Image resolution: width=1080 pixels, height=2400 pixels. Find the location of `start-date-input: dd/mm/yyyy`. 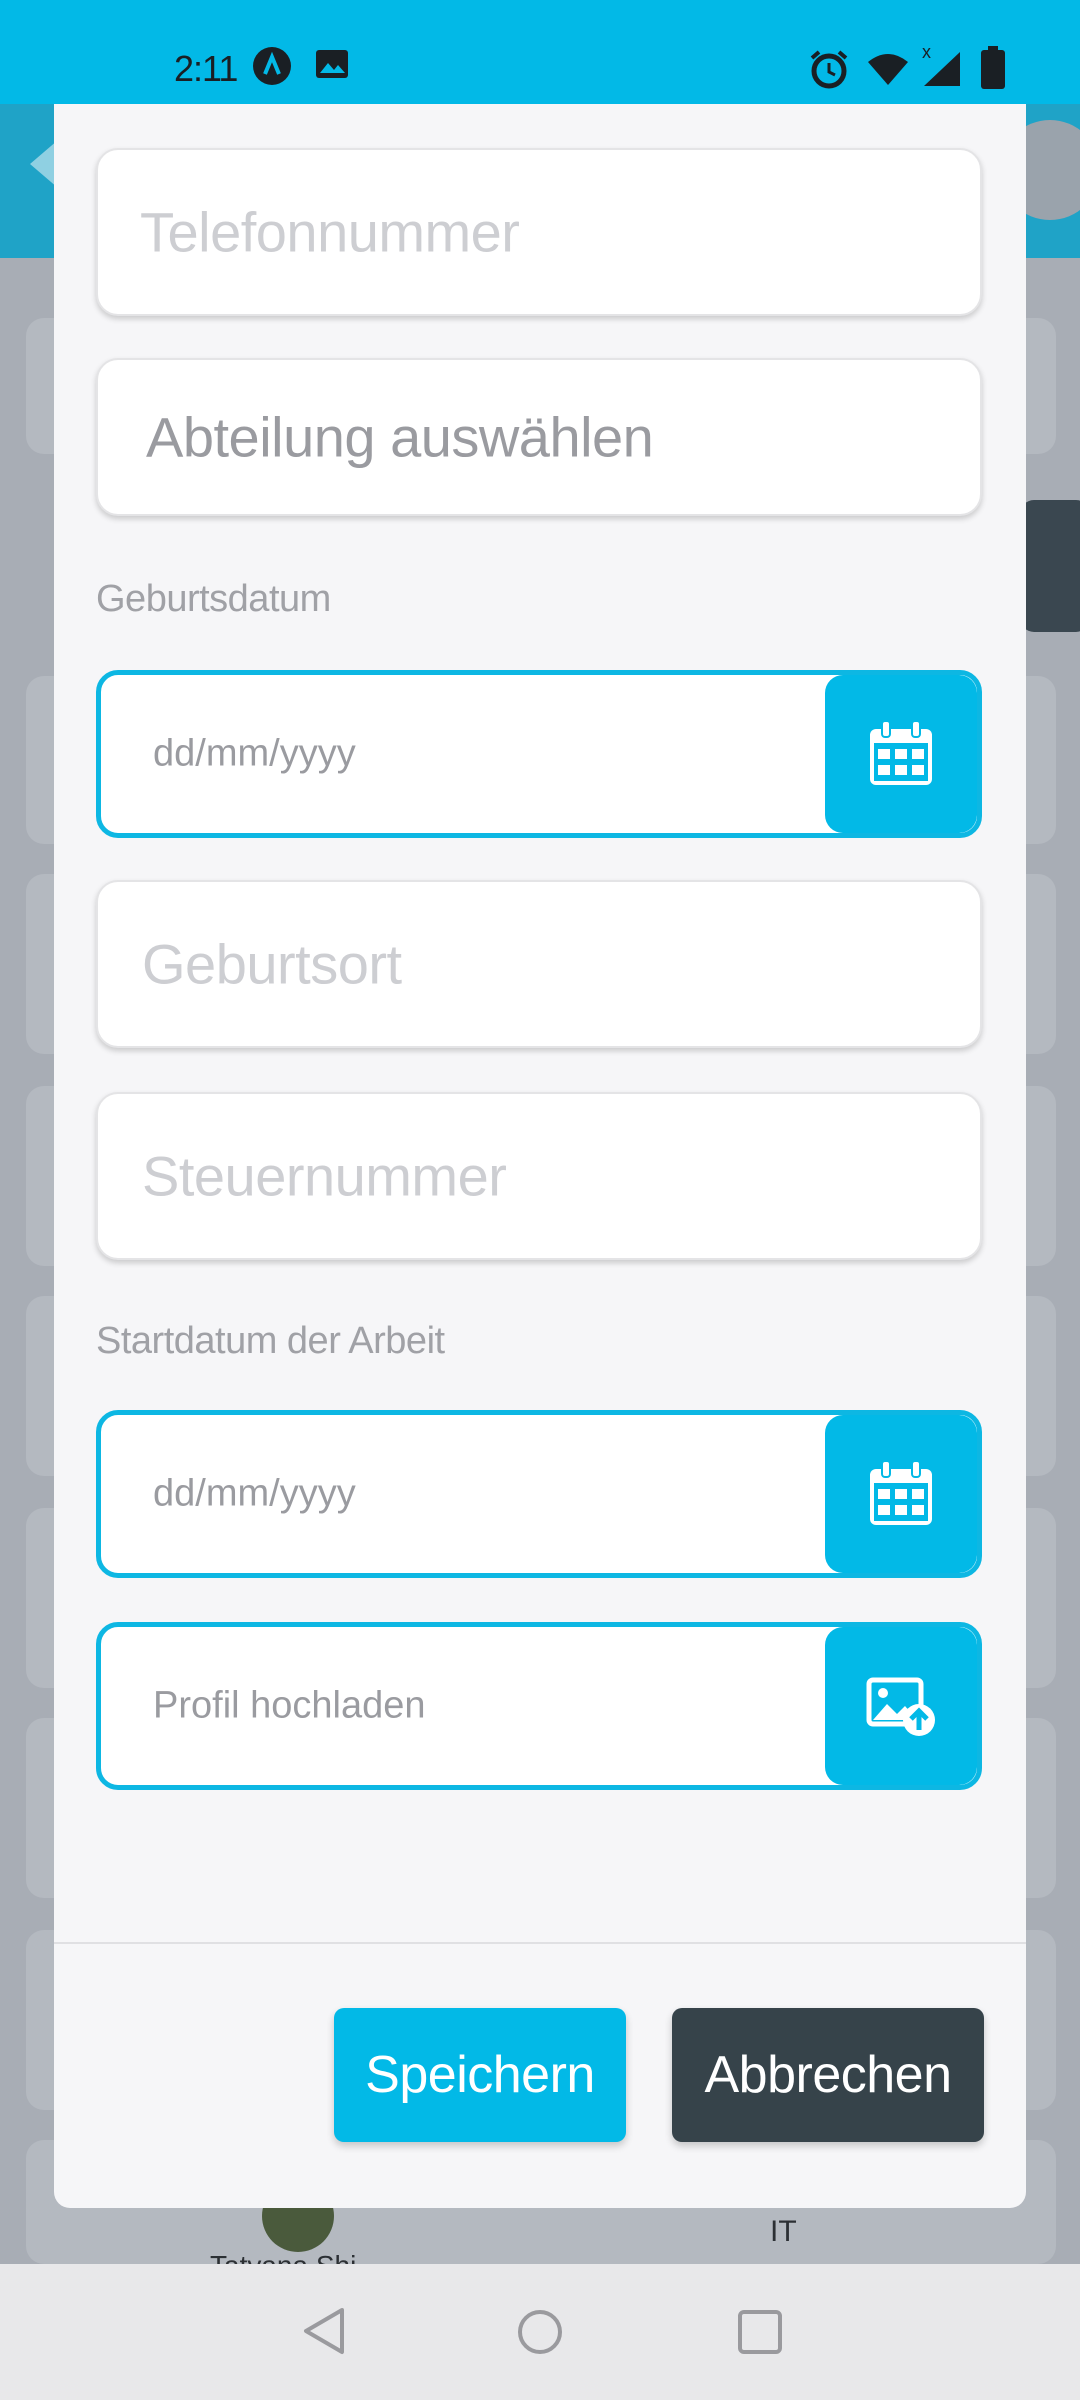

start-date-input: dd/mm/yyyy is located at coordinates (539, 1494).